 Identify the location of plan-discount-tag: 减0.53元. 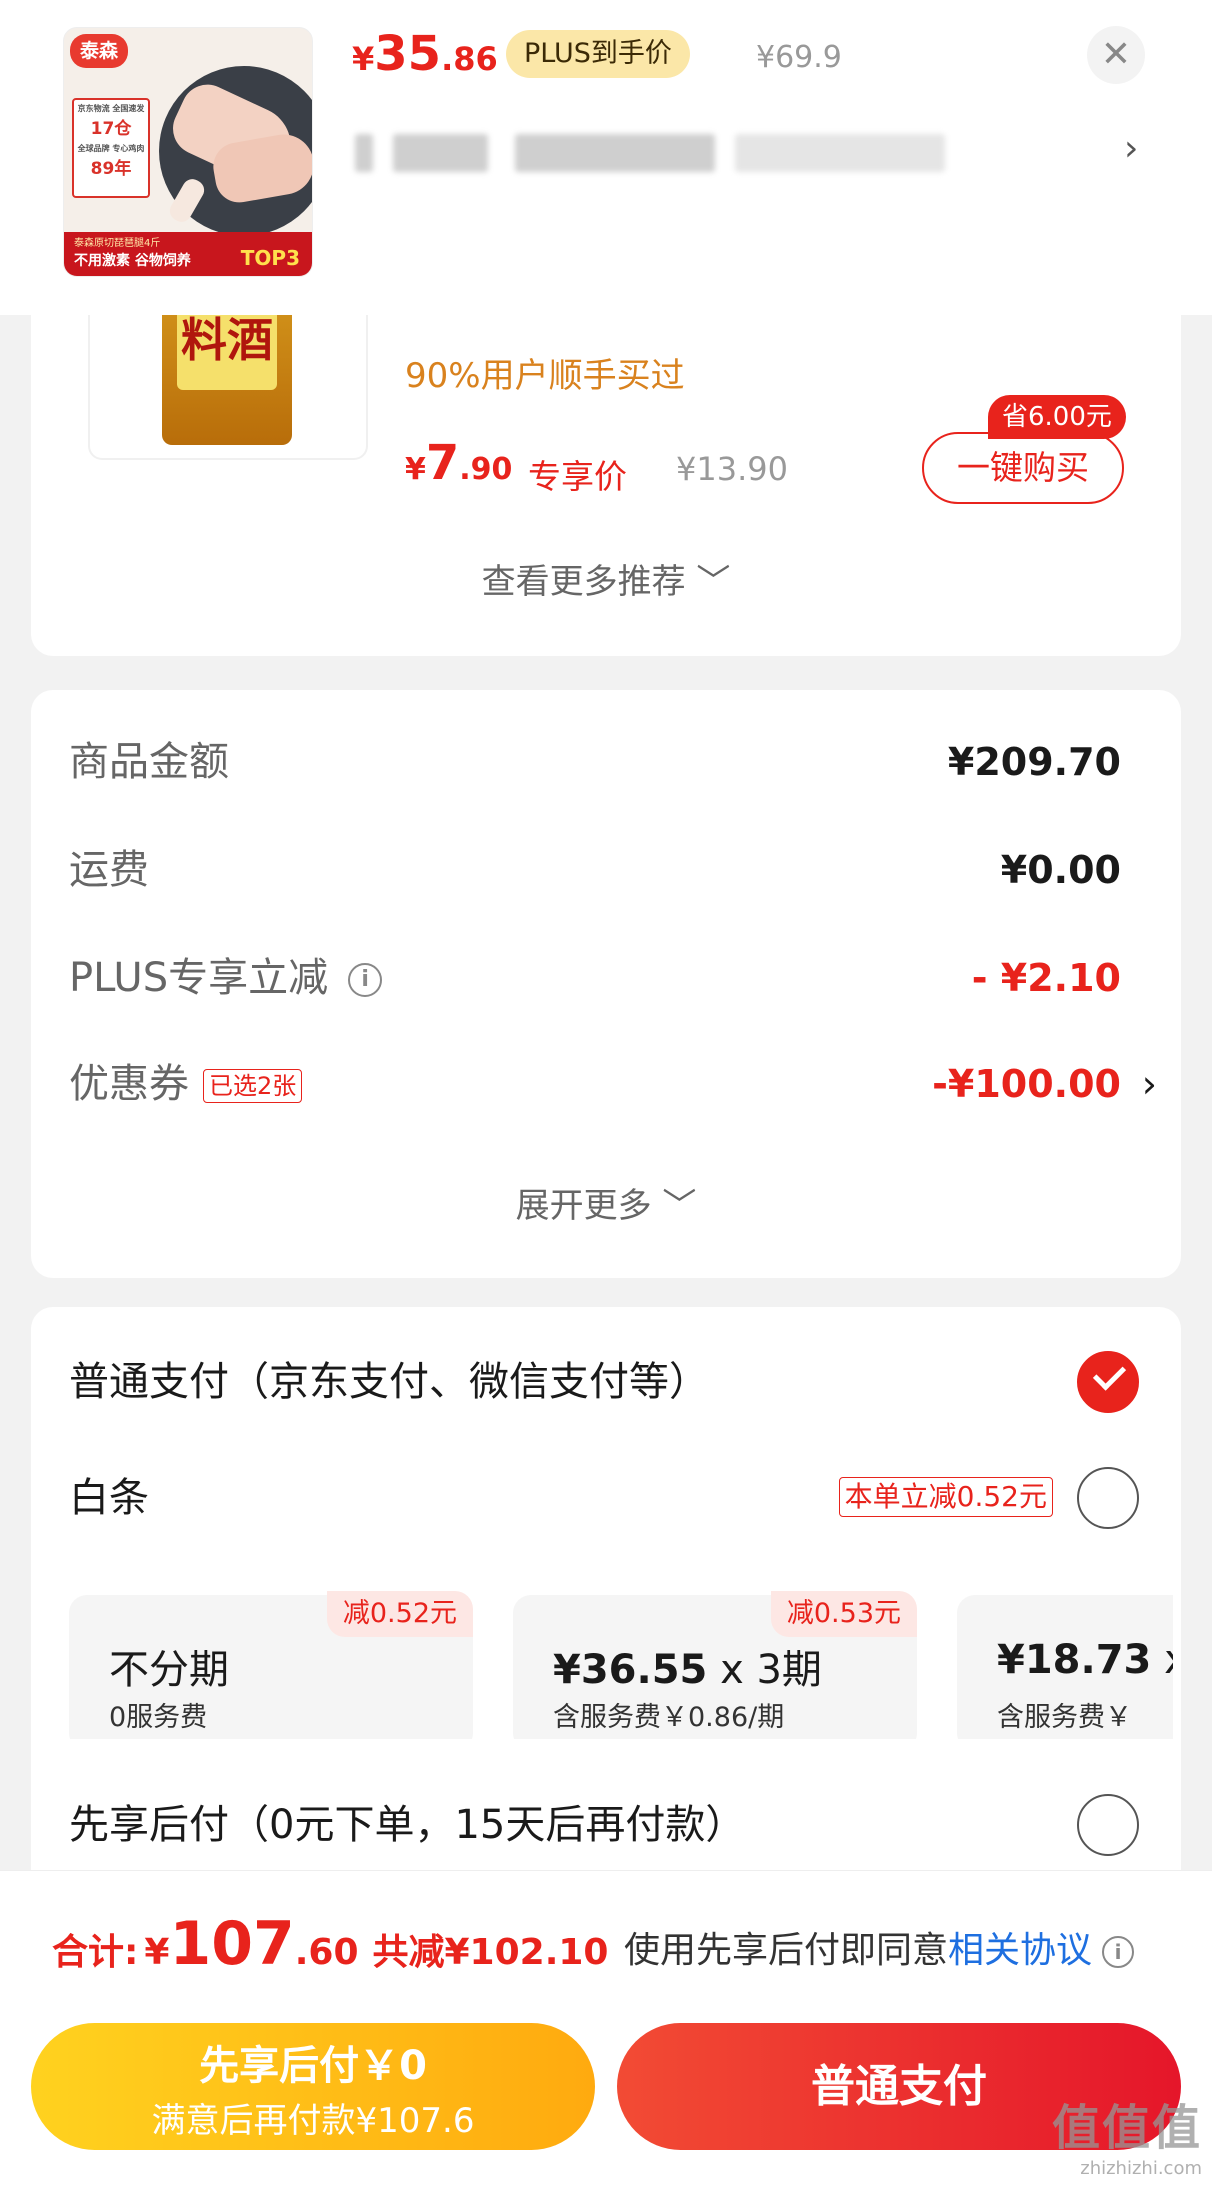
(843, 1614).